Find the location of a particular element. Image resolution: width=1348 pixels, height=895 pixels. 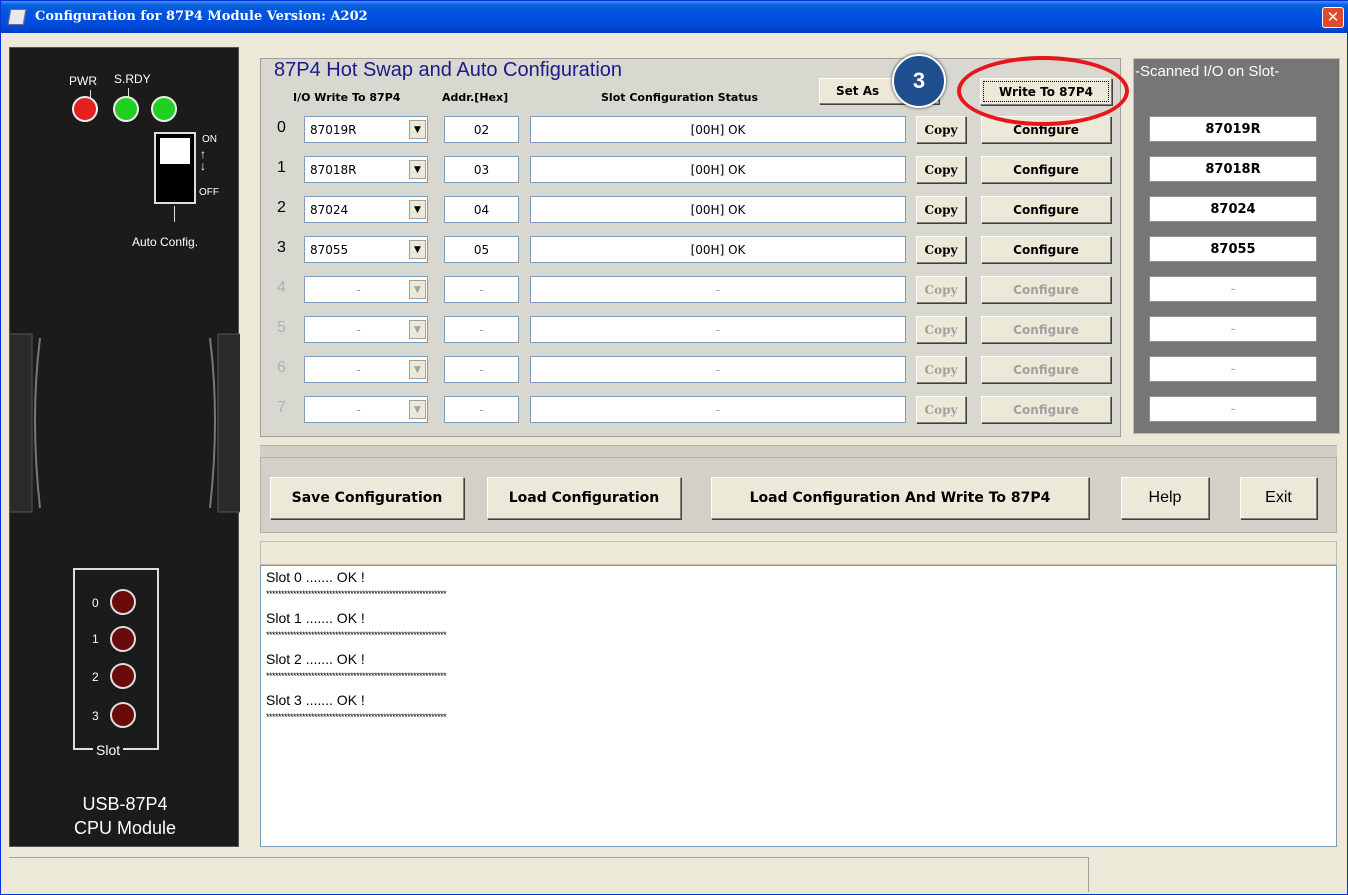

row-number: 1 is located at coordinates (281, 167).